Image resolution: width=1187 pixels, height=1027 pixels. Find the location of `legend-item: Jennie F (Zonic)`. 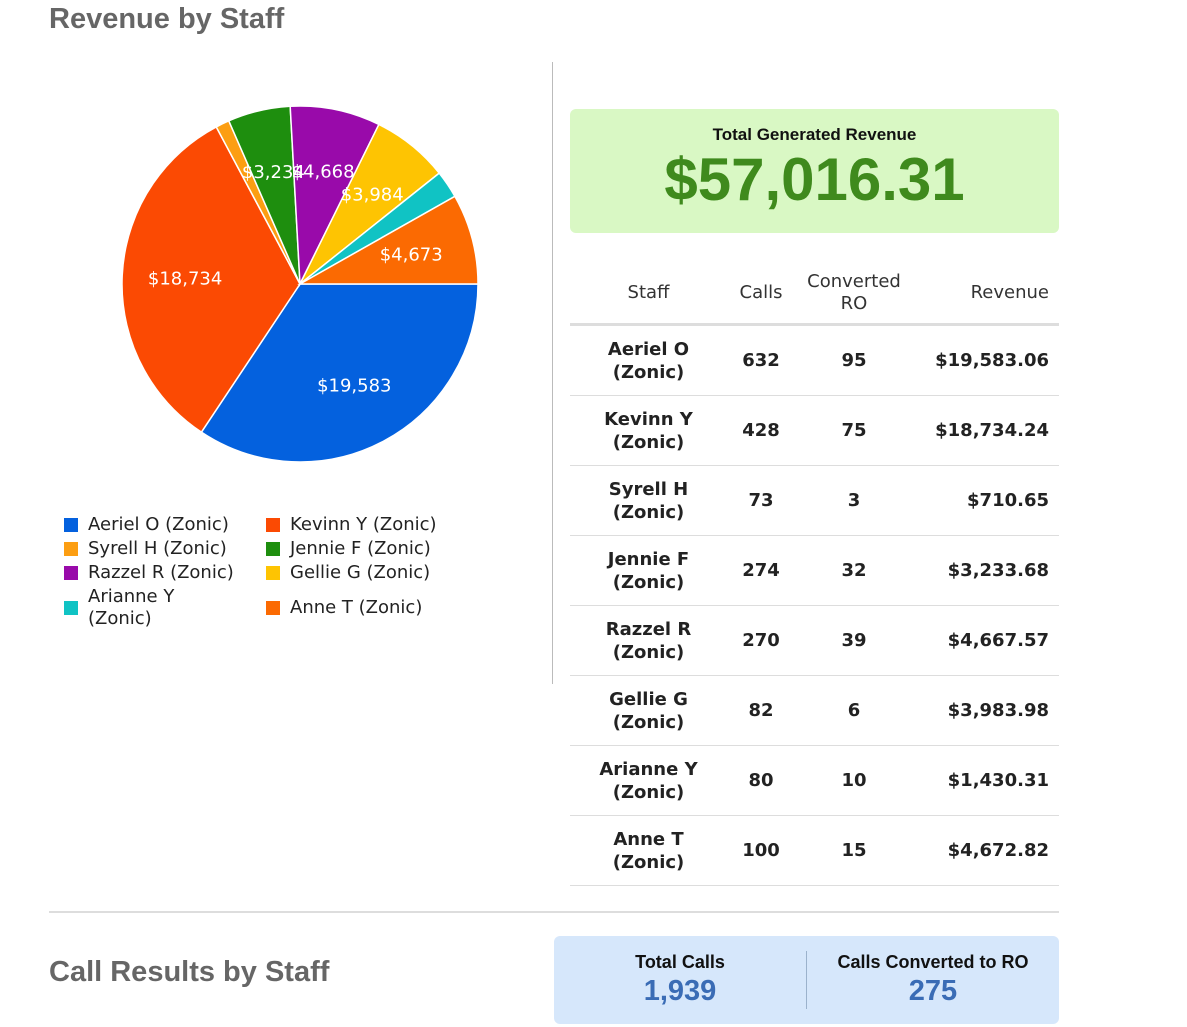

legend-item: Jennie F (Zonic) is located at coordinates (365, 549).